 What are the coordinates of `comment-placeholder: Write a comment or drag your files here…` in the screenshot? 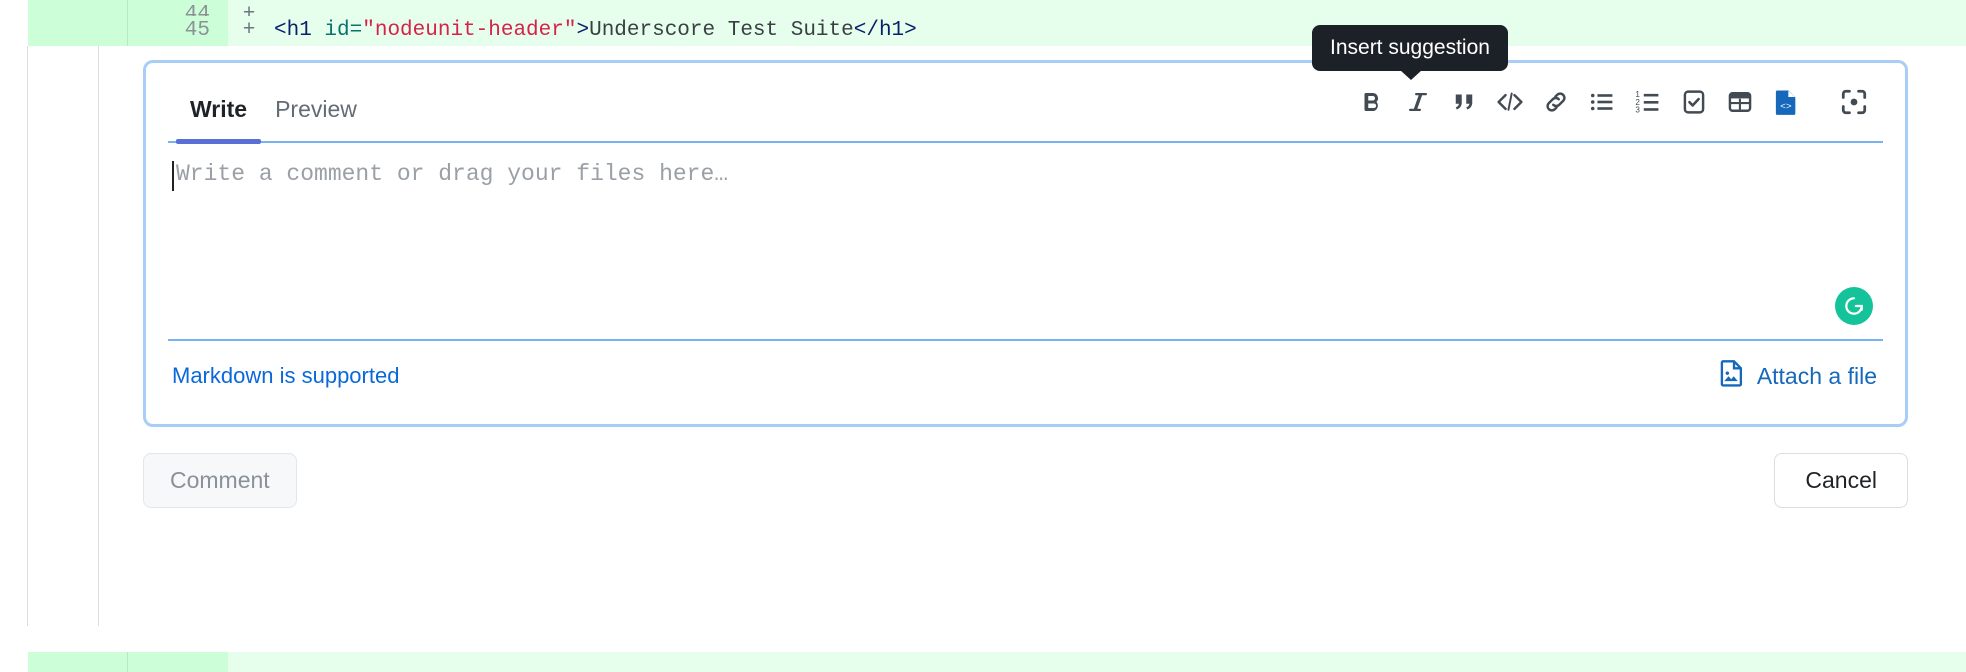 It's located at (452, 174).